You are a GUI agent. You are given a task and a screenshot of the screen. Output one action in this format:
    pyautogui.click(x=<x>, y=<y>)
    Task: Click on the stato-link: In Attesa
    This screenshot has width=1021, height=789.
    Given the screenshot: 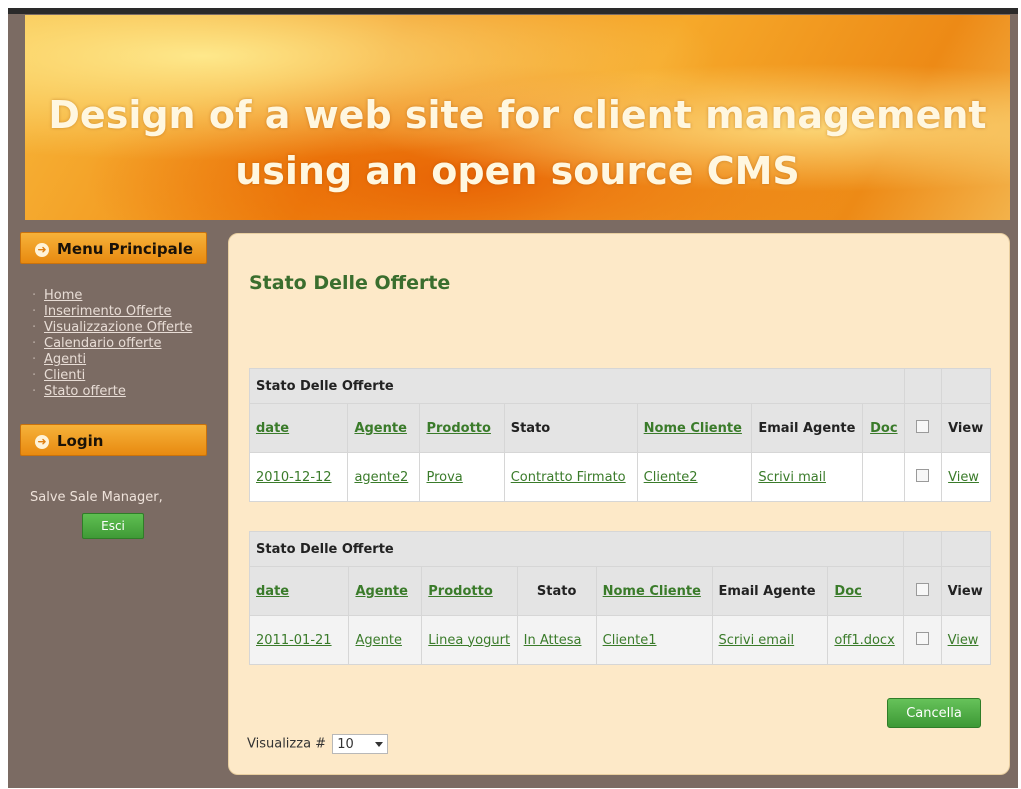 What is the action you would take?
    pyautogui.click(x=553, y=640)
    